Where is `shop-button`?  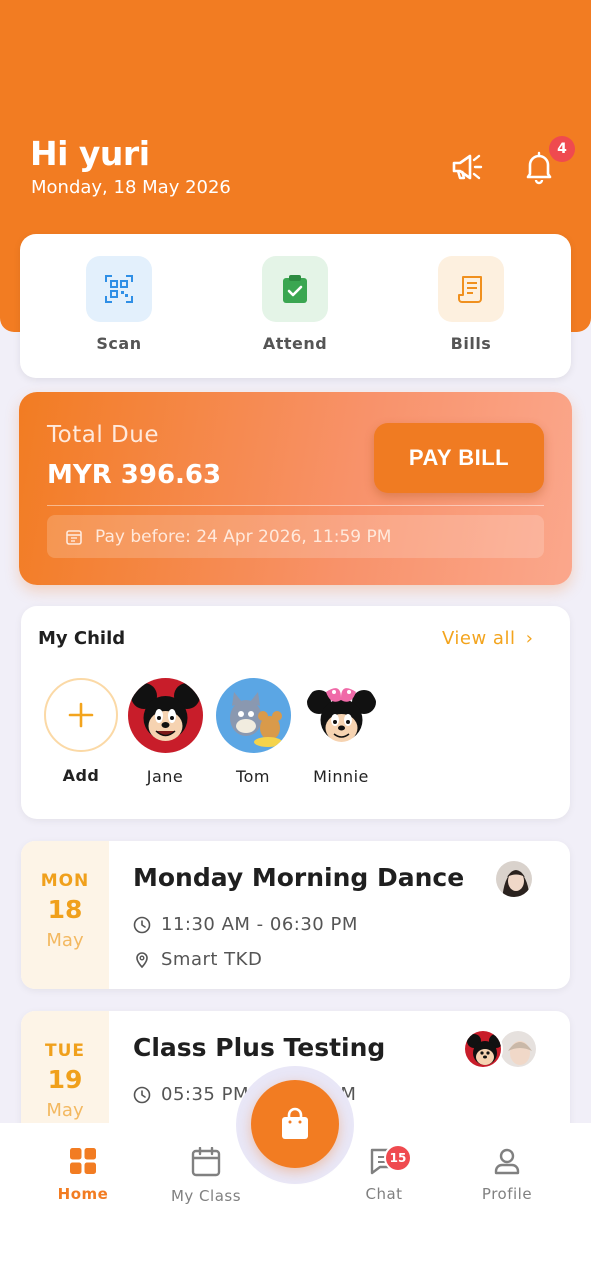 shop-button is located at coordinates (295, 1124).